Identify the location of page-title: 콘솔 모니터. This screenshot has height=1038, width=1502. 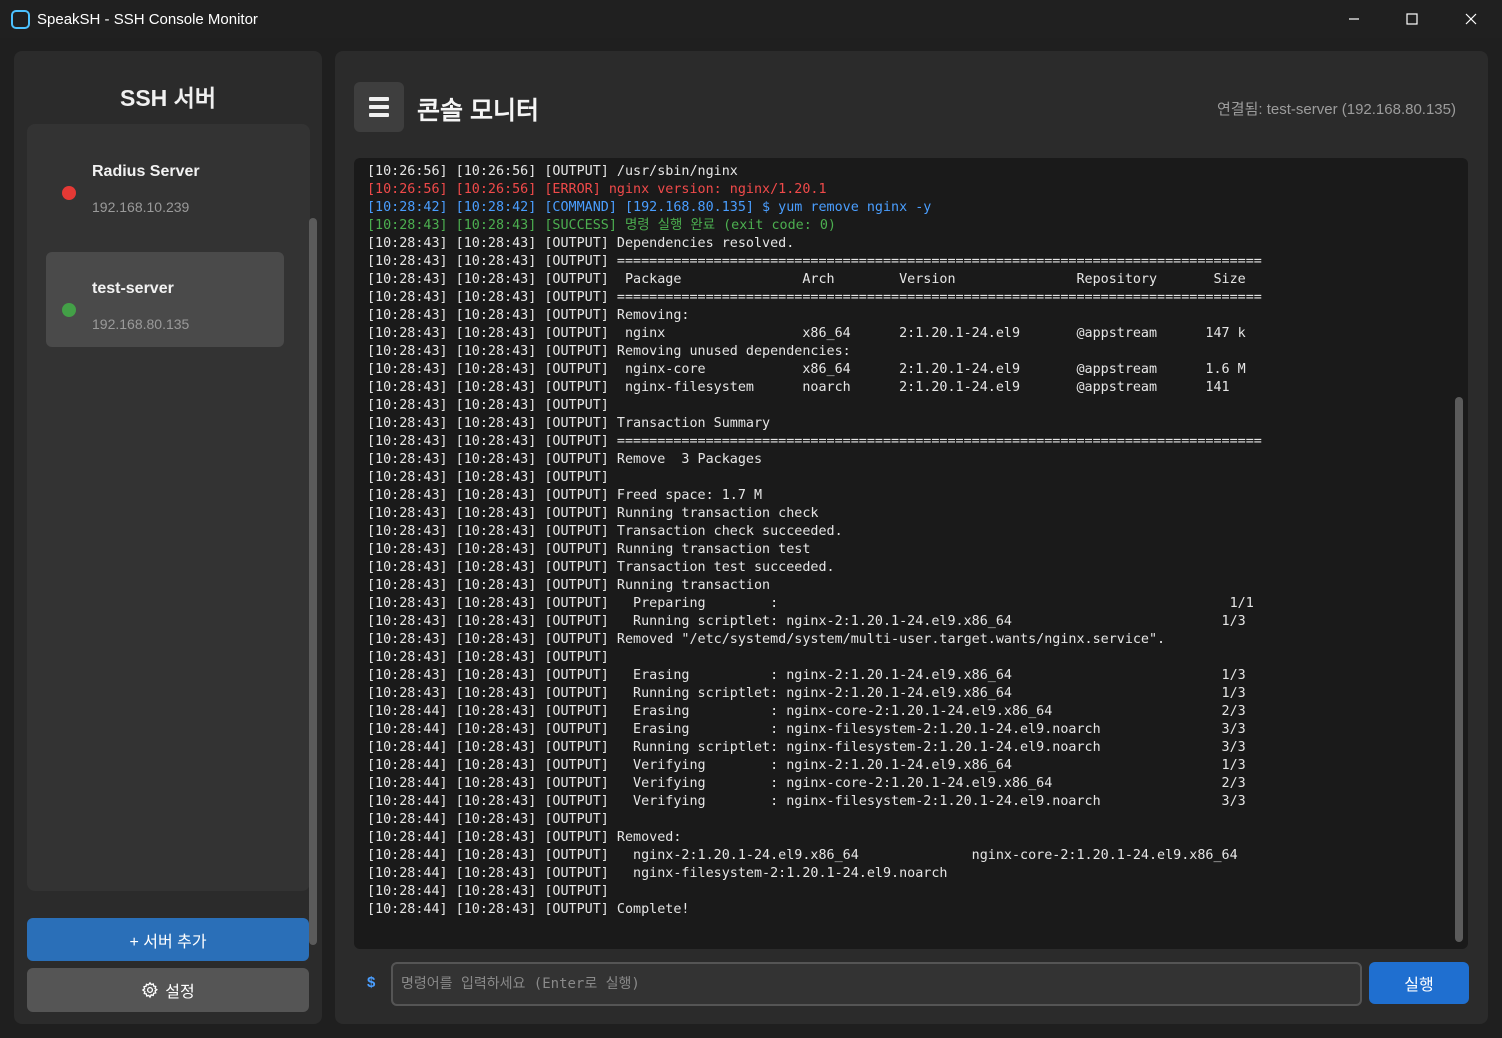
(478, 111).